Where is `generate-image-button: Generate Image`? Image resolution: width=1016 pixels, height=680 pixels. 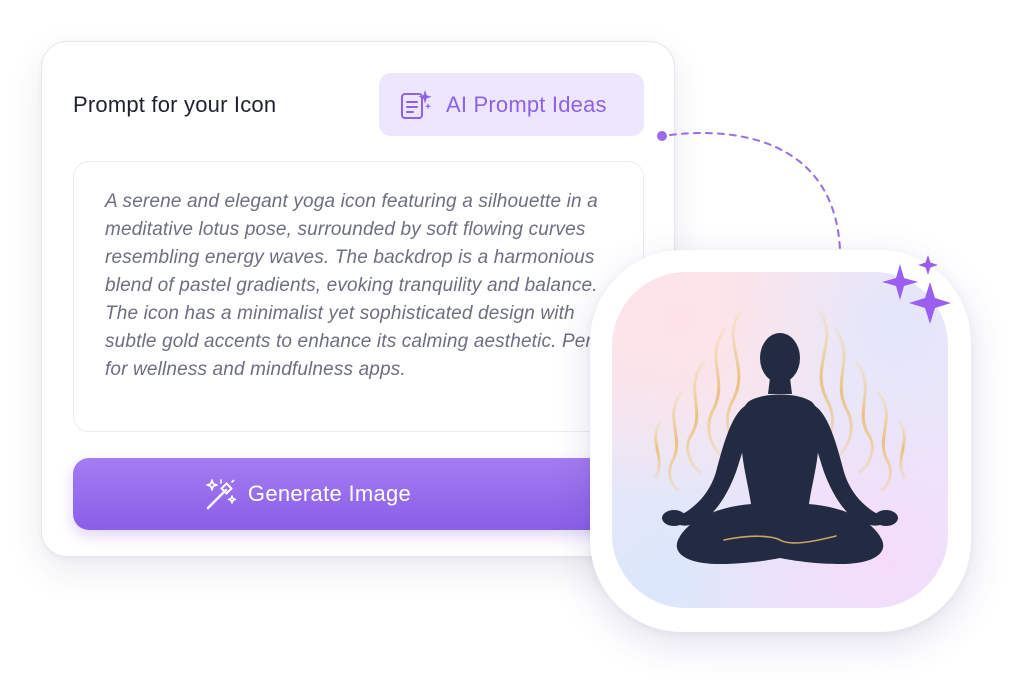 generate-image-button: Generate Image is located at coordinates (358, 494).